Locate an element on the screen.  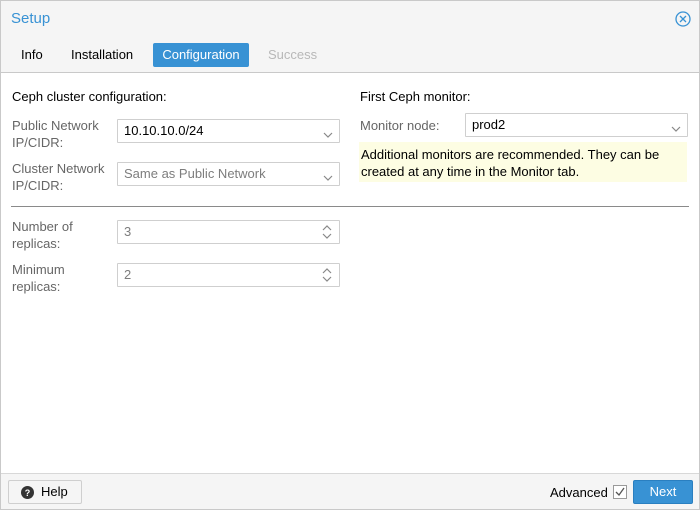
min-replicas-stepper: 2 is located at coordinates (228, 275).